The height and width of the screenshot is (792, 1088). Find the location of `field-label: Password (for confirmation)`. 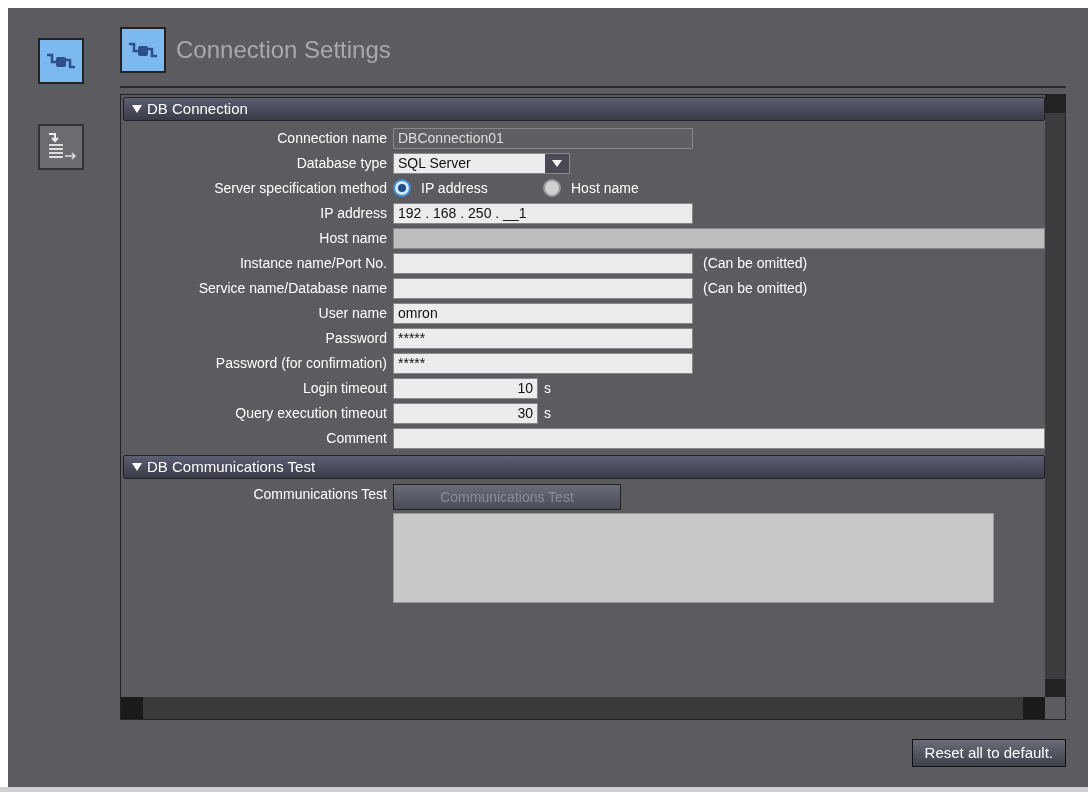

field-label: Password (for confirmation) is located at coordinates (301, 363).